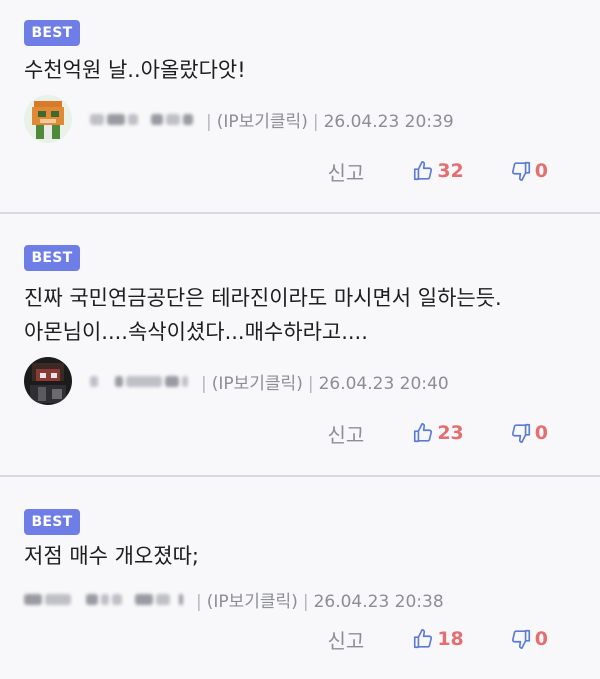  I want to click on comment-text: 저점 매수 개오졌따;, so click(111, 556).